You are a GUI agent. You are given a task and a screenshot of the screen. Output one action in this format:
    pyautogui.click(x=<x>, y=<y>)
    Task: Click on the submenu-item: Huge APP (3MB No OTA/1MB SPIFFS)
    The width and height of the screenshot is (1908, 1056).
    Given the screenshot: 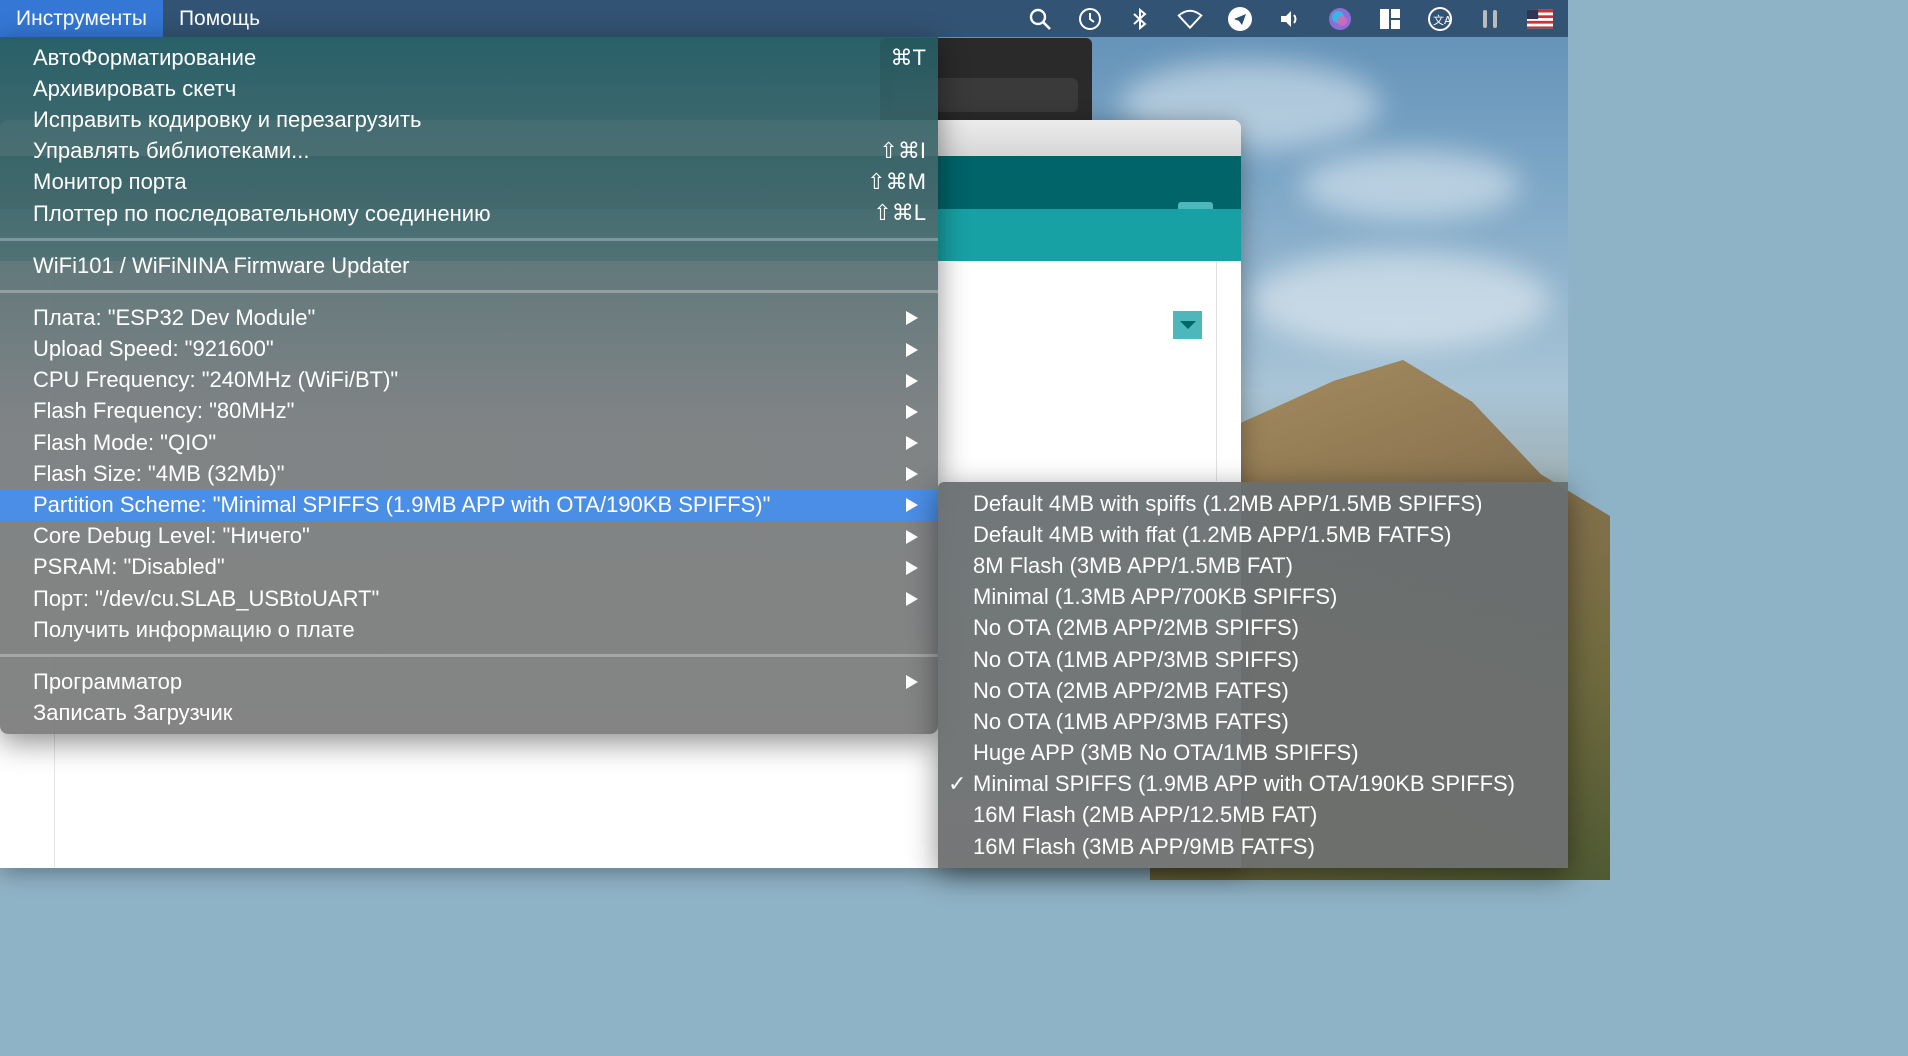 What is the action you would take?
    pyautogui.click(x=1253, y=753)
    